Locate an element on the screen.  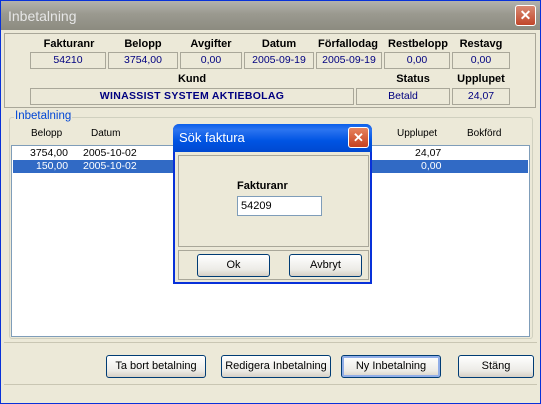
value-avgifter: 0,00 is located at coordinates (211, 60).